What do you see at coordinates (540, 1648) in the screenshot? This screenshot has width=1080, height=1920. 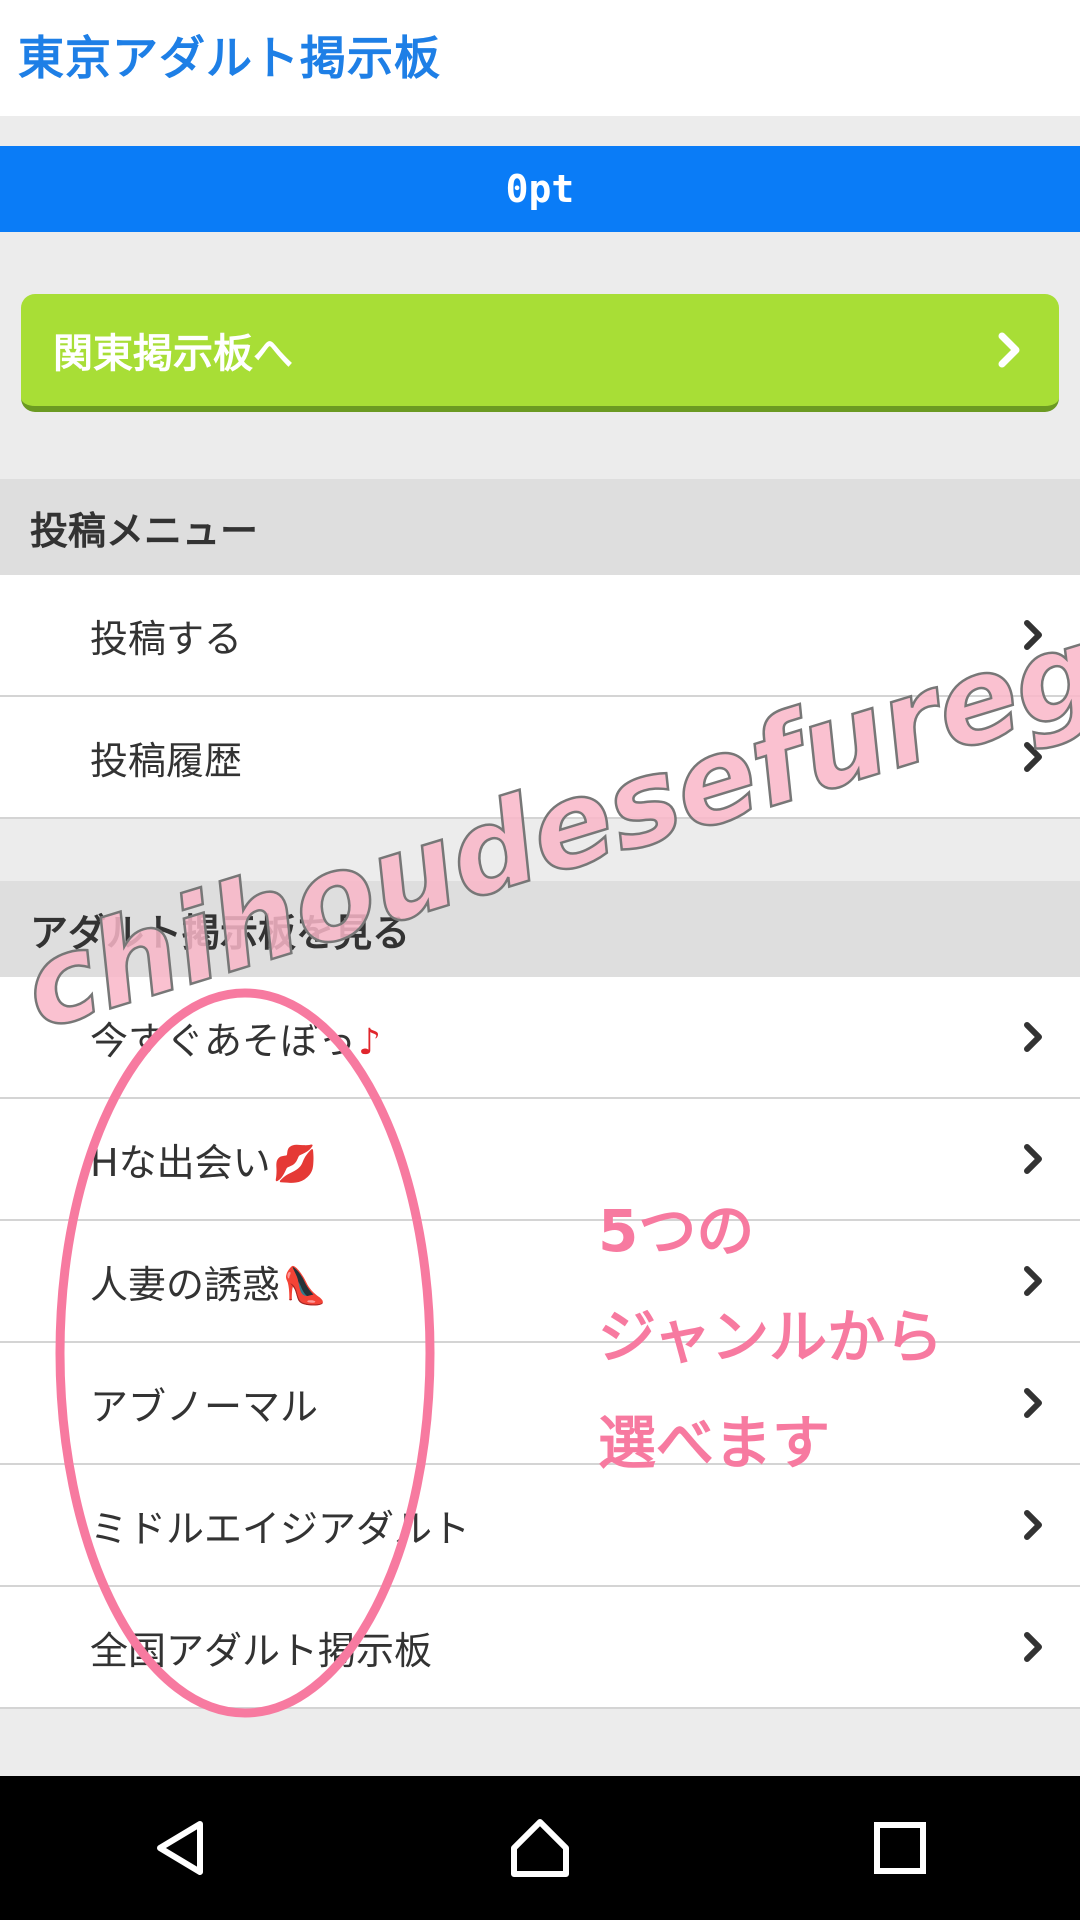 I see `board-item-nationwide: 全国アダルト掲示板` at bounding box center [540, 1648].